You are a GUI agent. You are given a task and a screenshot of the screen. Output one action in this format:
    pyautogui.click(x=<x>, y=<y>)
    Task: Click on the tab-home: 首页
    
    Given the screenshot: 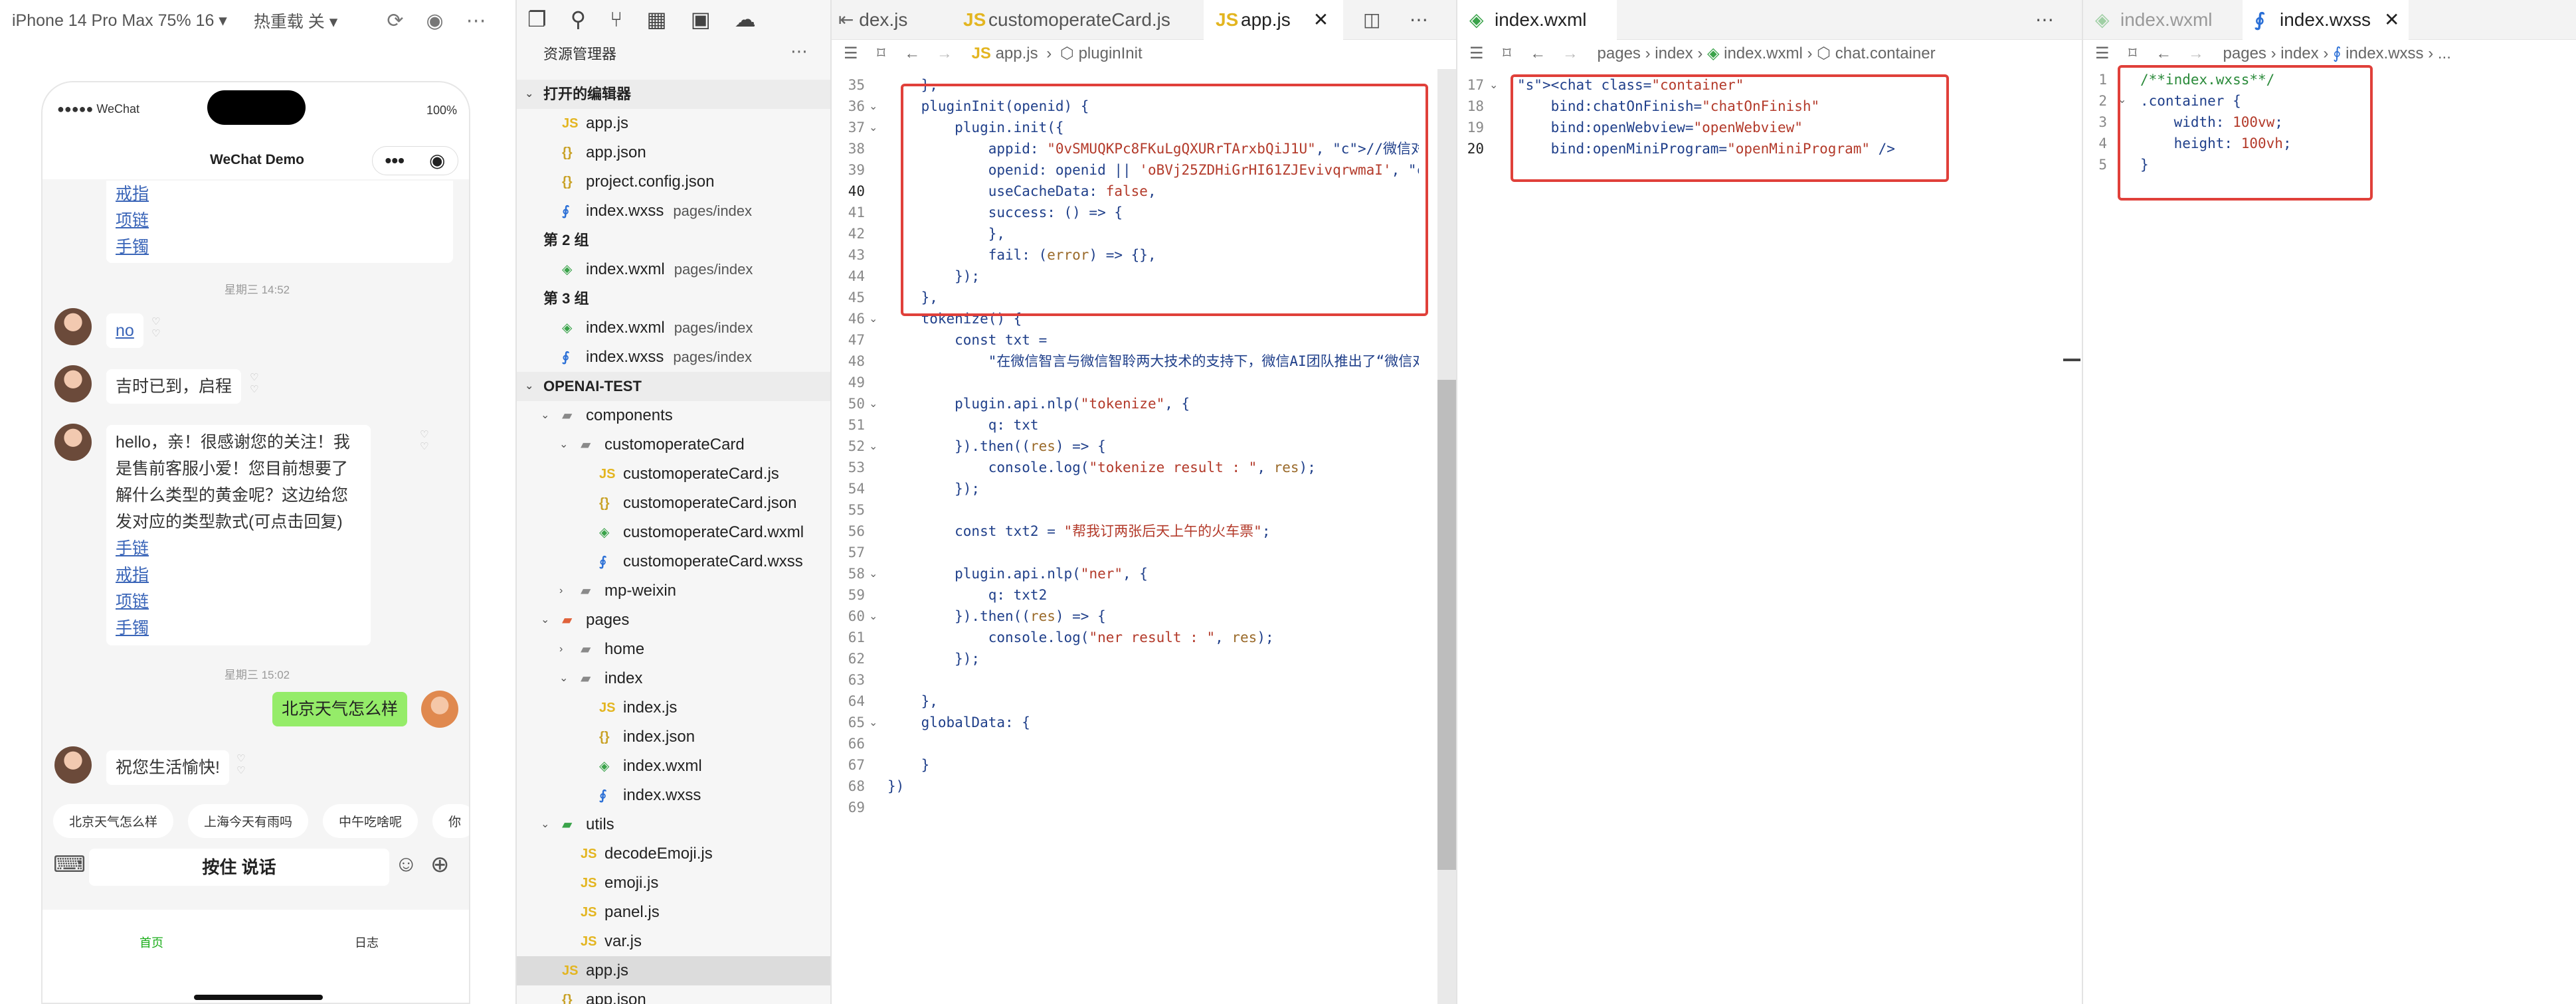 What is the action you would take?
    pyautogui.click(x=151, y=943)
    